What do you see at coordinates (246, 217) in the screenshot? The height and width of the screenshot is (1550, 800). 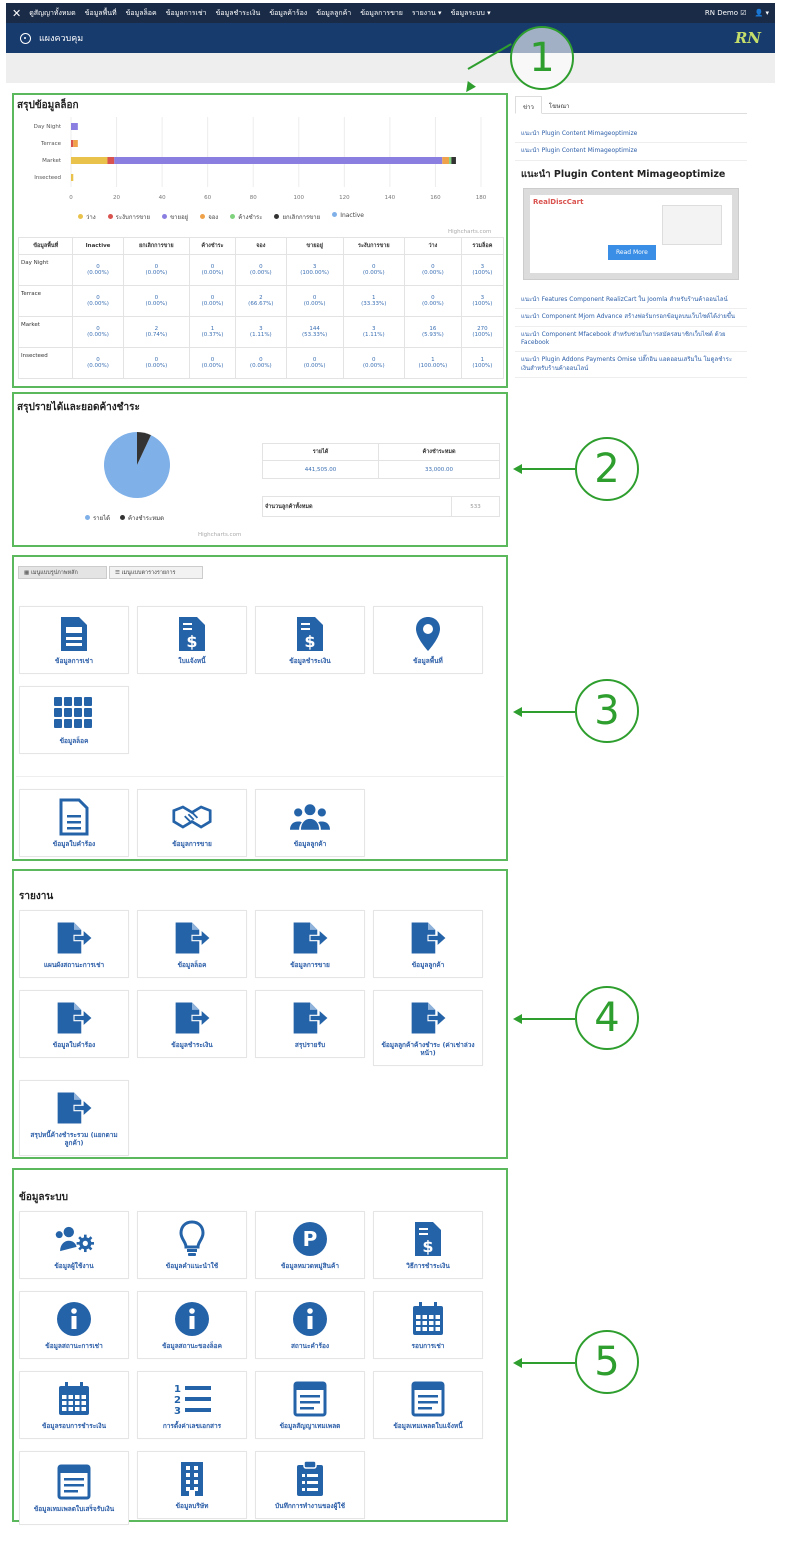 I see `legend-item: ค้างชำระ` at bounding box center [246, 217].